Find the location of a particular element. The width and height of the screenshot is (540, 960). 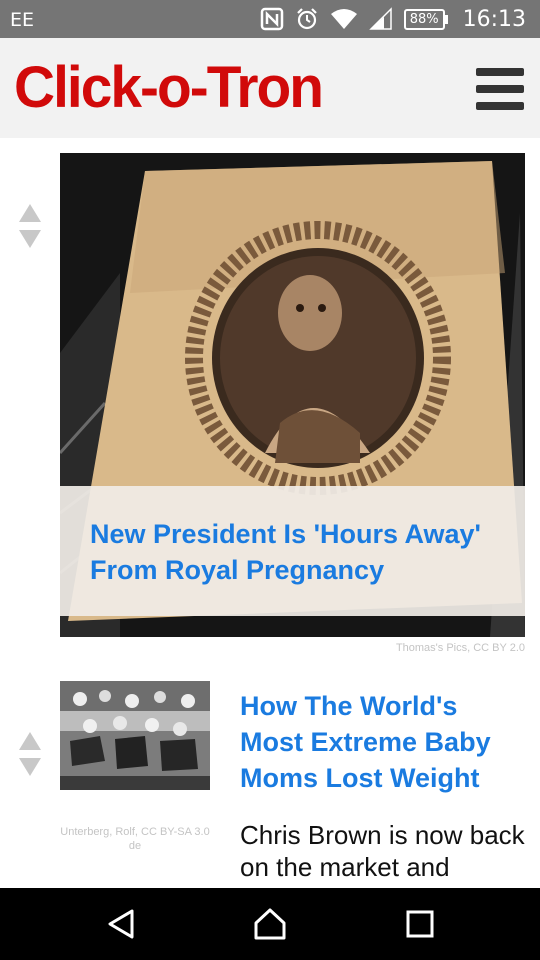

back-icon is located at coordinates (122, 924).